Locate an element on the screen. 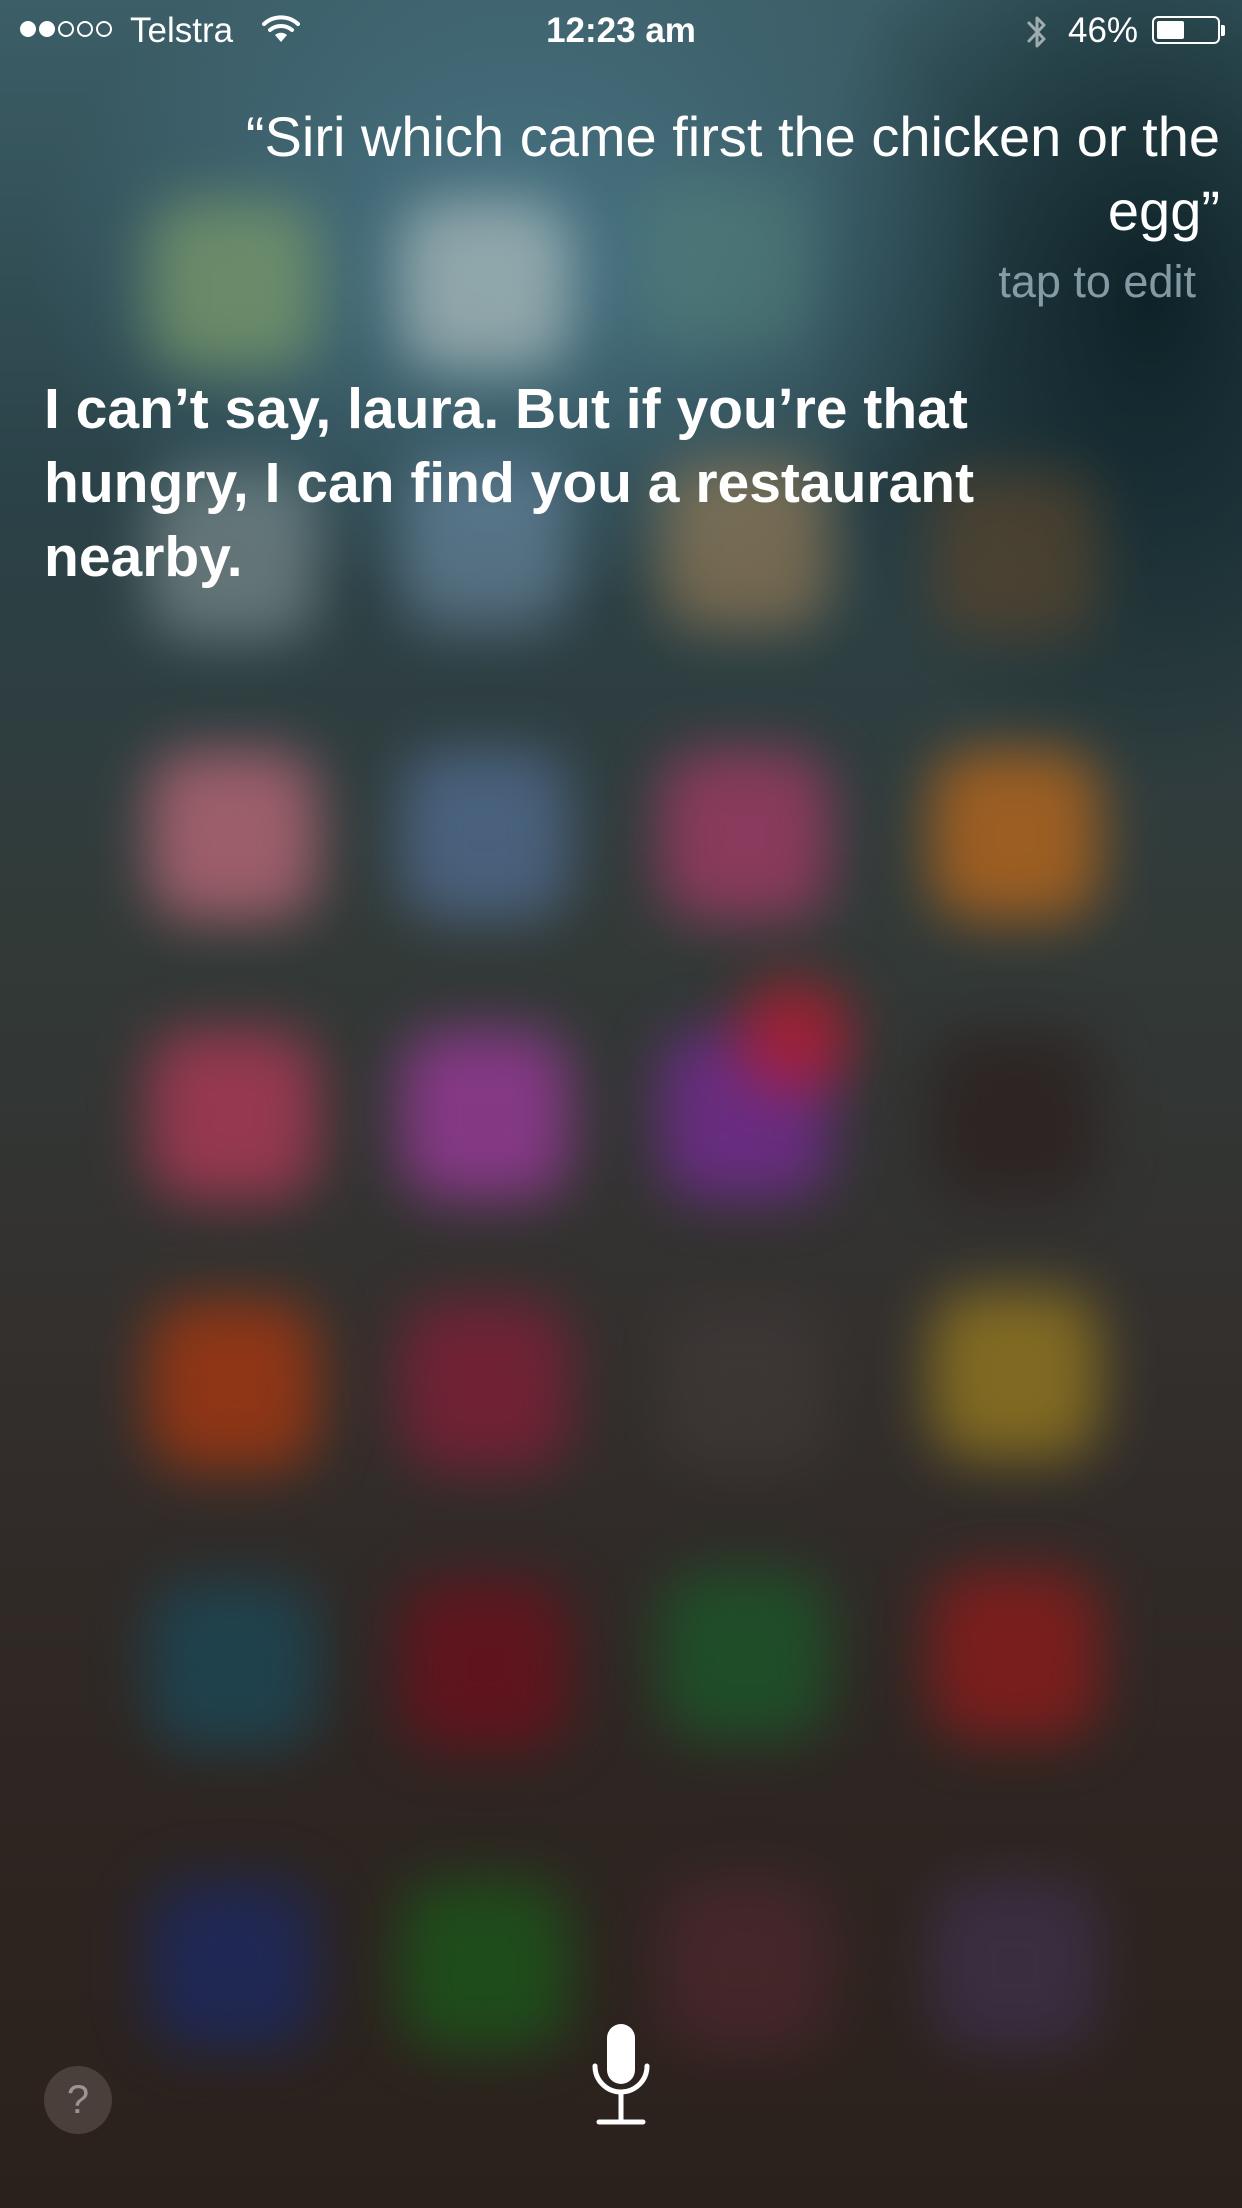  status-bar: Telstra 12:23 am 46% is located at coordinates (621, 31).